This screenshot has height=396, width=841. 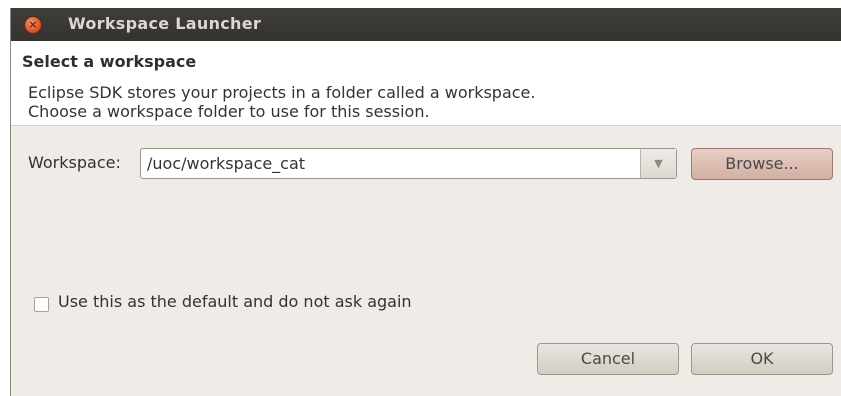 What do you see at coordinates (74, 162) in the screenshot?
I see `workspace-label: Workspace:` at bounding box center [74, 162].